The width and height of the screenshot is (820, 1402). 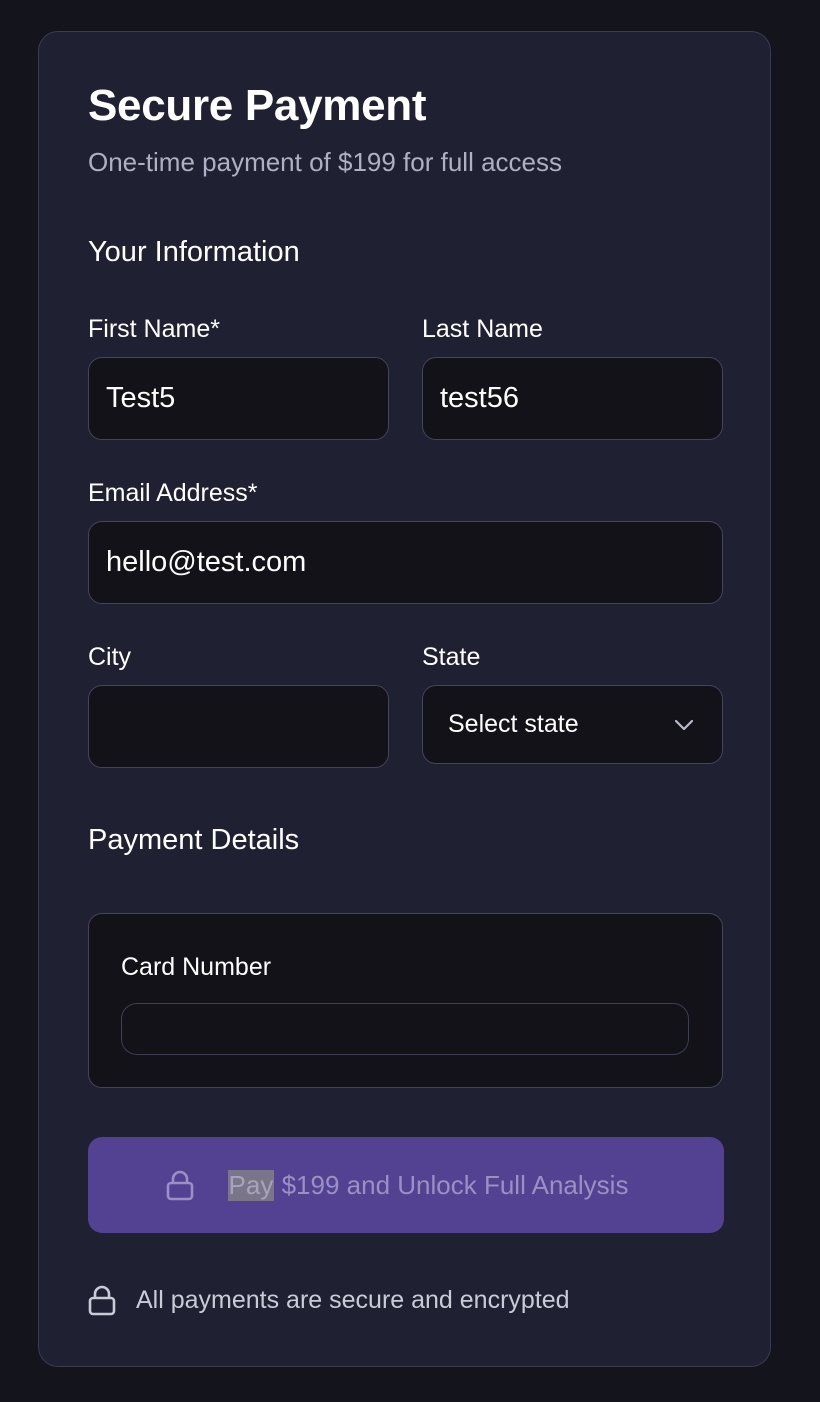 I want to click on your-information-heading: Your Information, so click(x=194, y=252).